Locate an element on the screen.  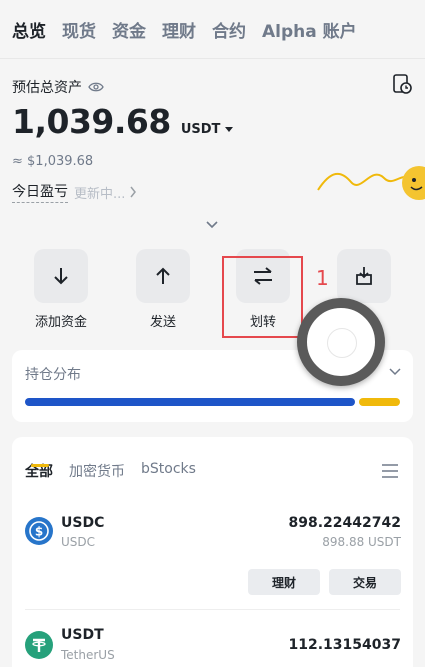
coin-amount: 898.22442742 is located at coordinates (344, 523).